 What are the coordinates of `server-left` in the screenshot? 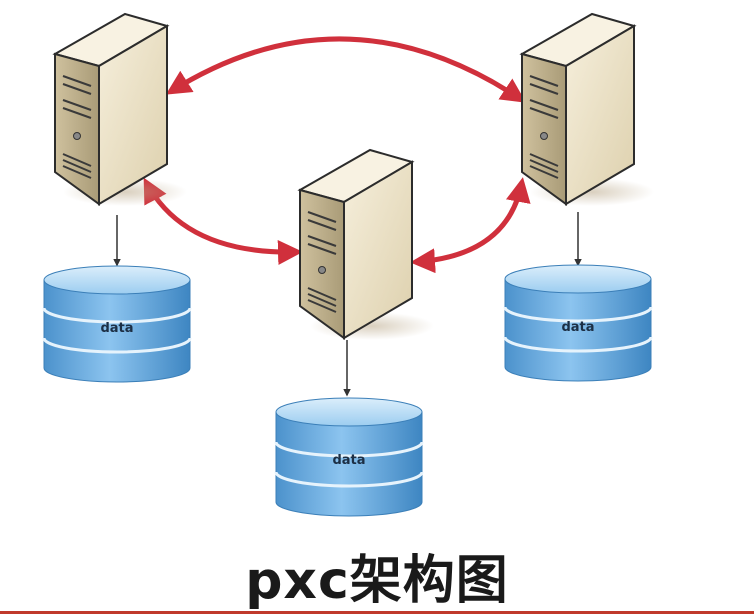 It's located at (119, 109).